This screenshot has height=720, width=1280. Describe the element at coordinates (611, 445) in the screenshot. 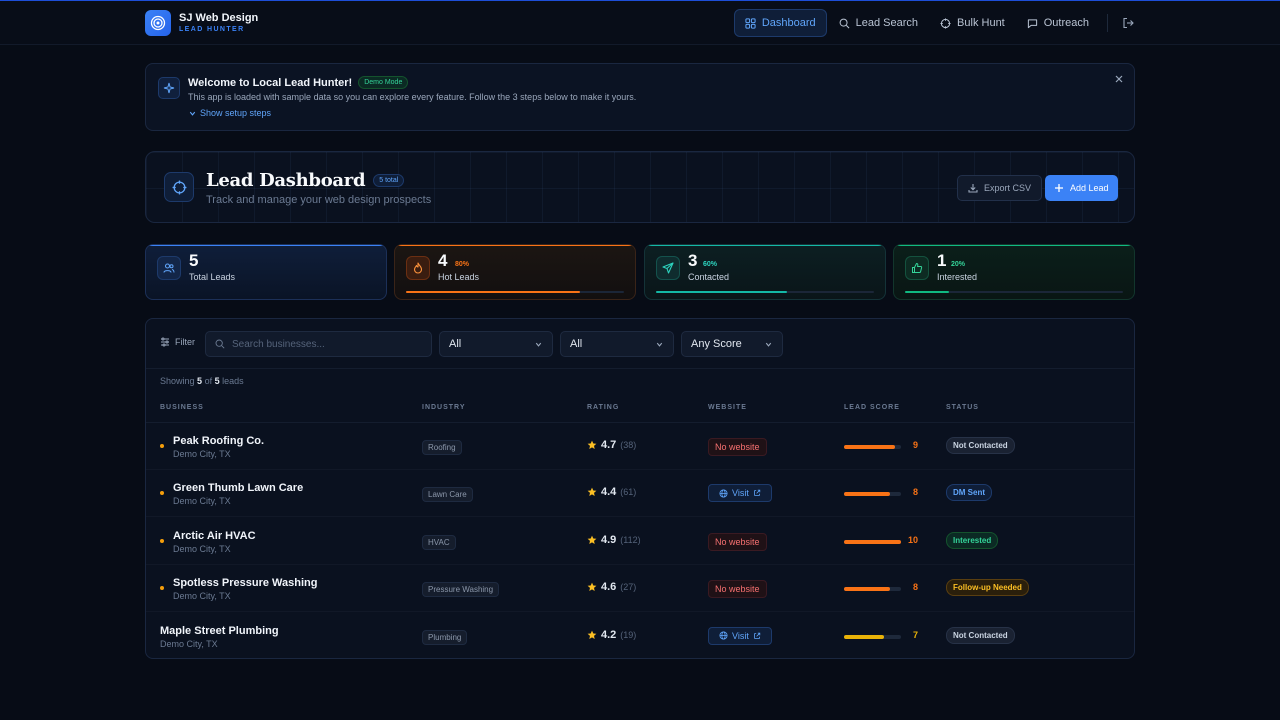

I see `rating: 4.7 (38)` at that location.